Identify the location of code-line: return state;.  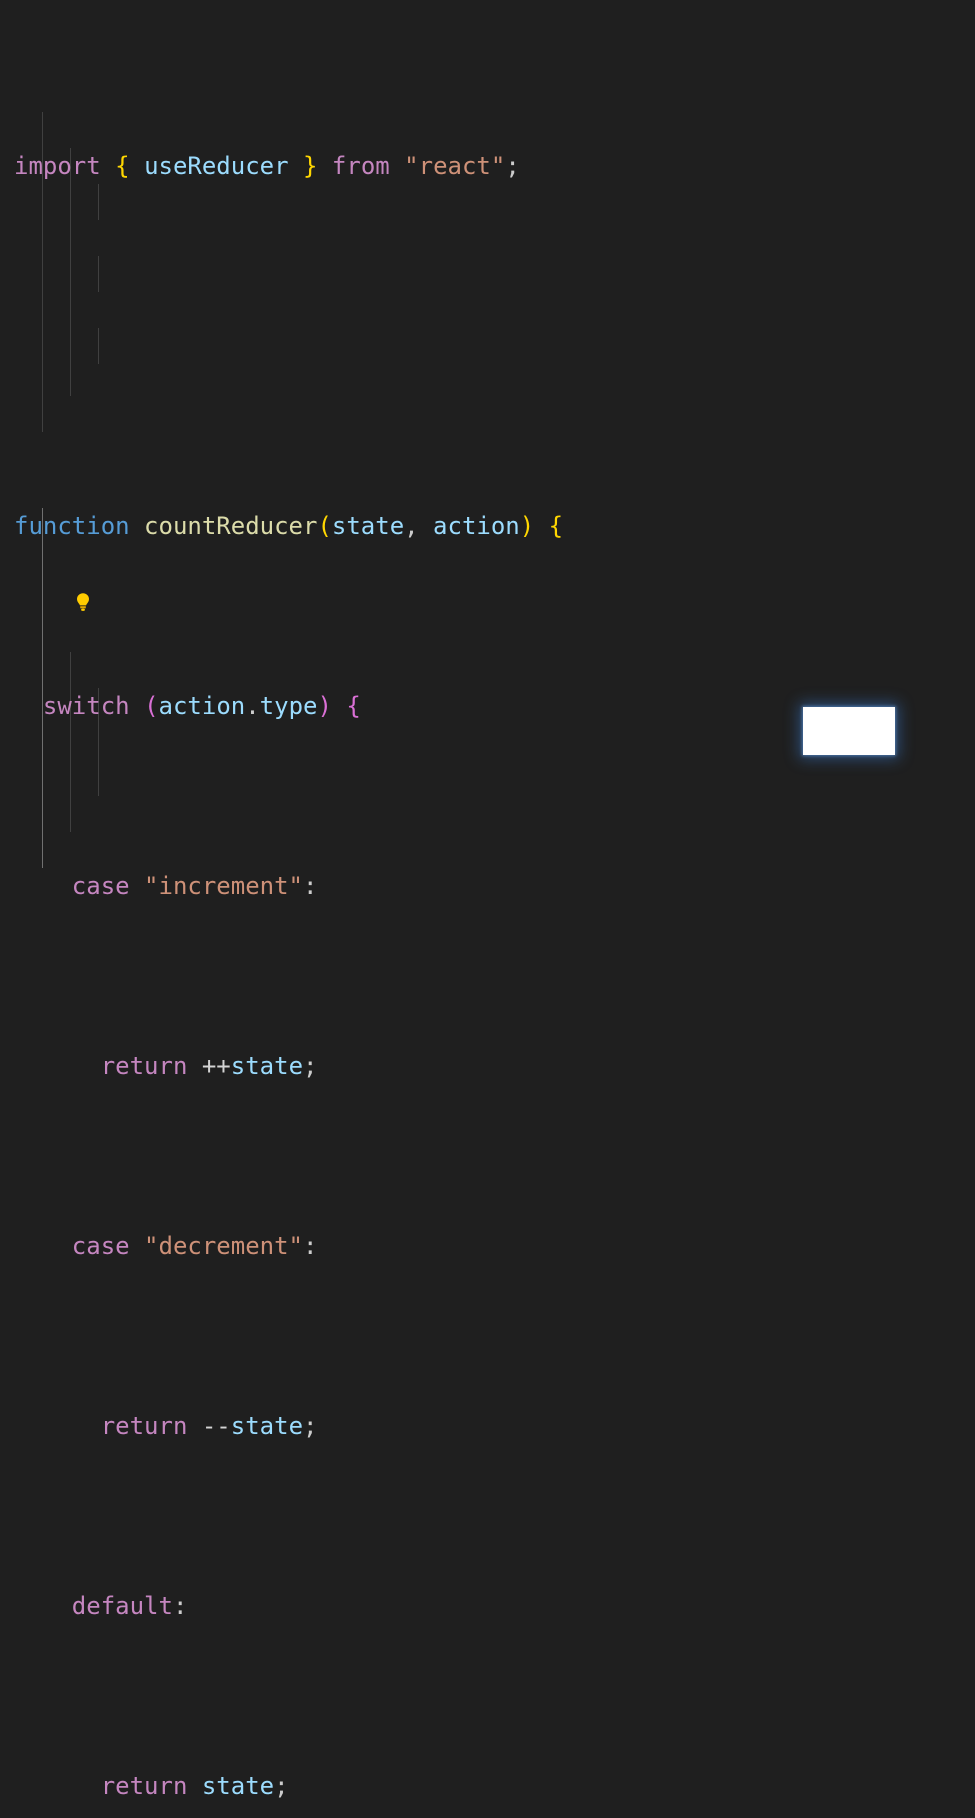
(487, 1786).